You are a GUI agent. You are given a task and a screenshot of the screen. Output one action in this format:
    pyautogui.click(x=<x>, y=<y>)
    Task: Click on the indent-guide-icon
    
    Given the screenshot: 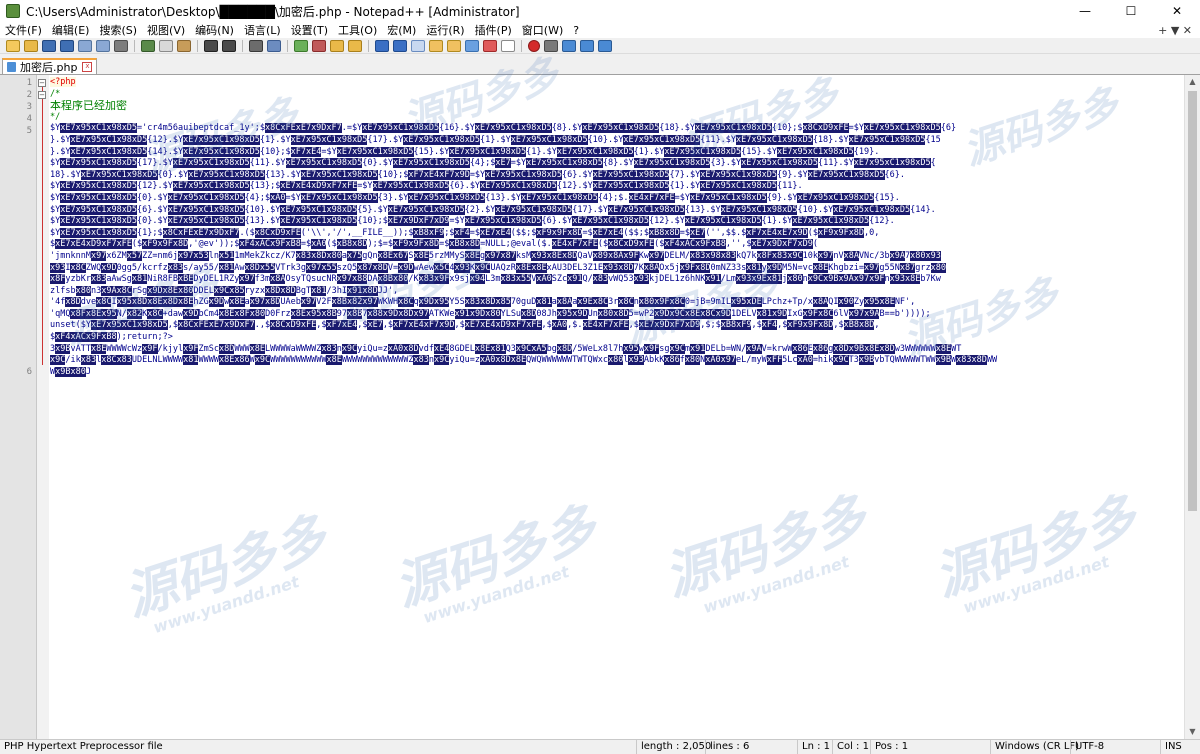 What is the action you would take?
    pyautogui.click(x=418, y=45)
    